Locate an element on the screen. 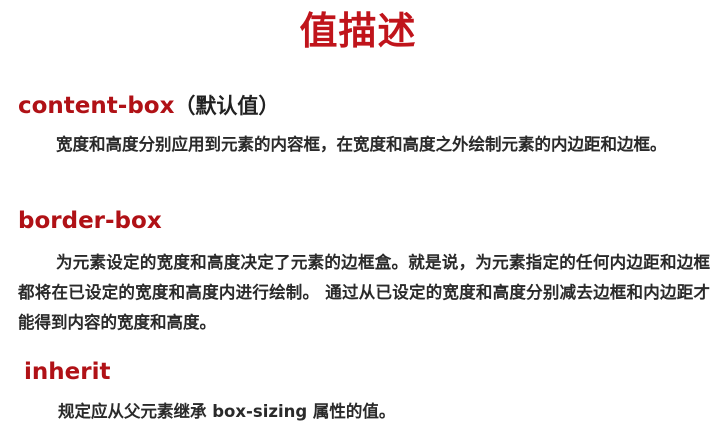 Image resolution: width=716 pixels, height=427 pixels. description-content-box: 宽度和高度分别应用到元素的内容框，在宽度和高度之外绘制元素的内边距和边框。 is located at coordinates (361, 144).